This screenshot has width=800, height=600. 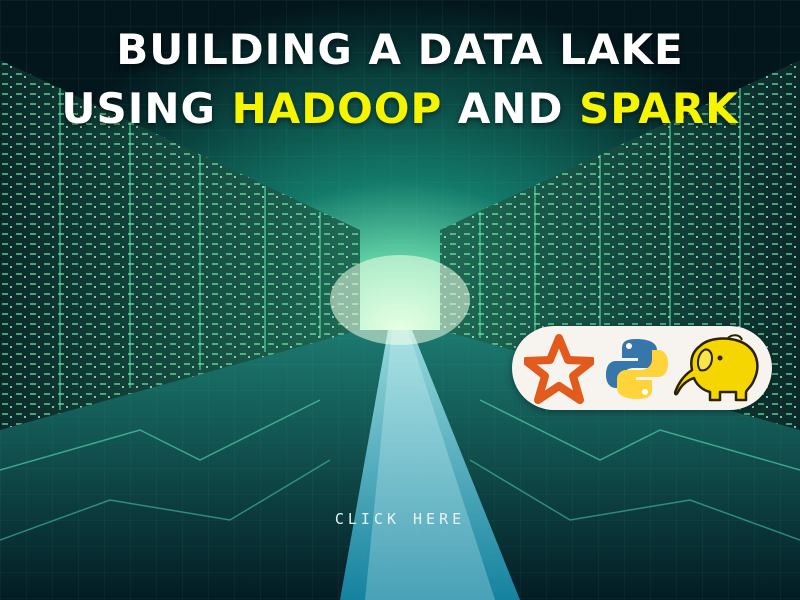 I want to click on headline-line-2: USING HADOOP AND SPARK, so click(x=400, y=109).